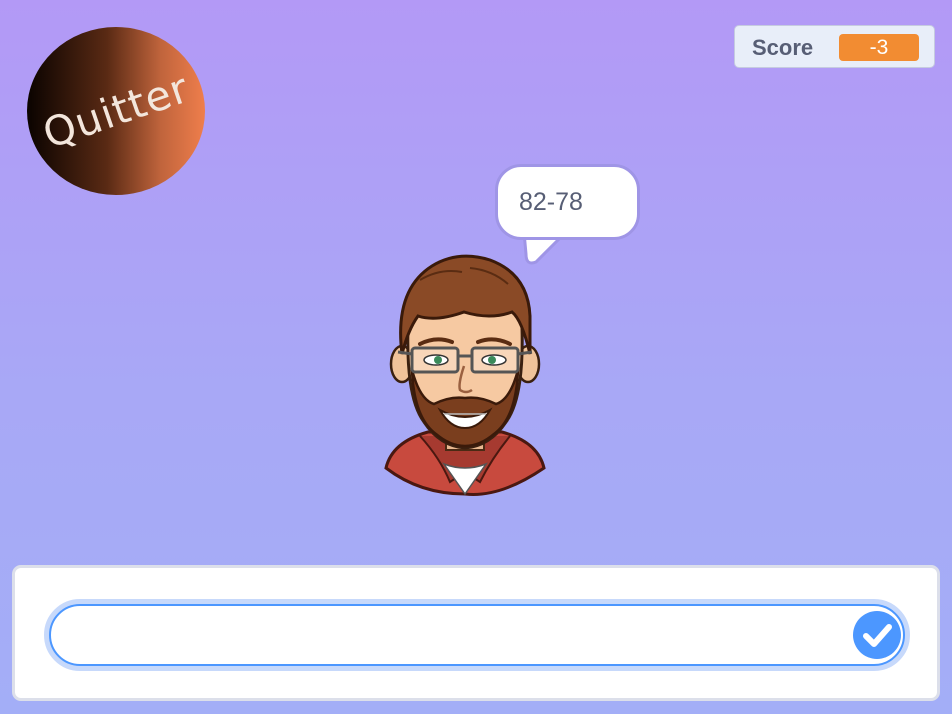  I want to click on speech-bubble: 82-78, so click(567, 202).